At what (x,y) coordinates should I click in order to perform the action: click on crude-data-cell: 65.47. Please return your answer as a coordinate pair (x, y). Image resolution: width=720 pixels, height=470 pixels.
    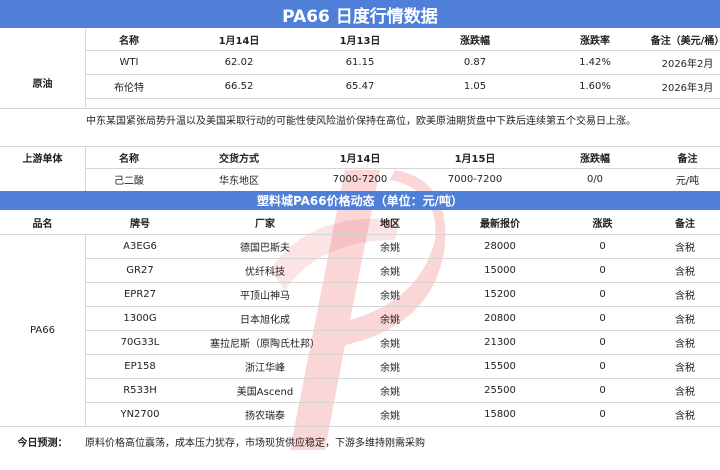
    Looking at the image, I should click on (360, 86).